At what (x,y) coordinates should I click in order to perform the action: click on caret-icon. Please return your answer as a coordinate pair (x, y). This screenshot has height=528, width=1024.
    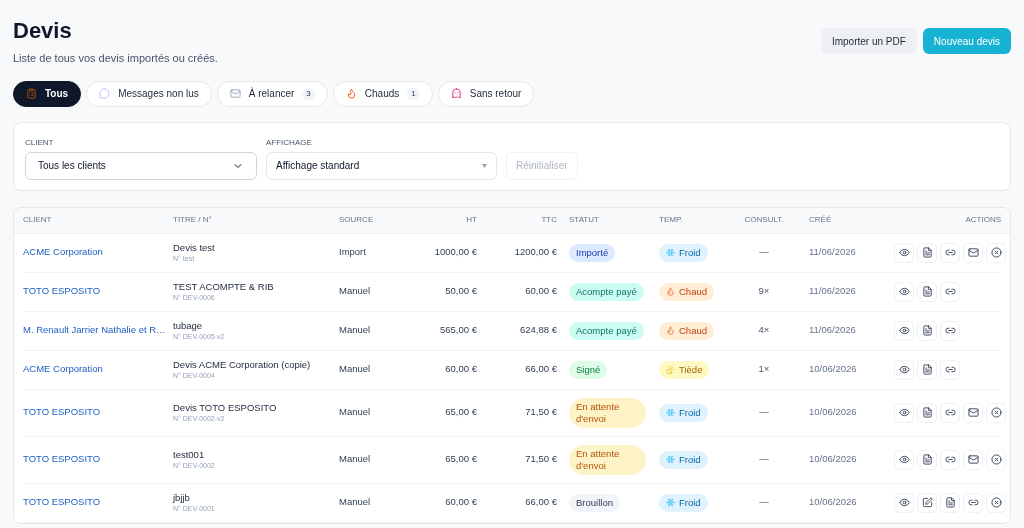
    Looking at the image, I should click on (484, 165).